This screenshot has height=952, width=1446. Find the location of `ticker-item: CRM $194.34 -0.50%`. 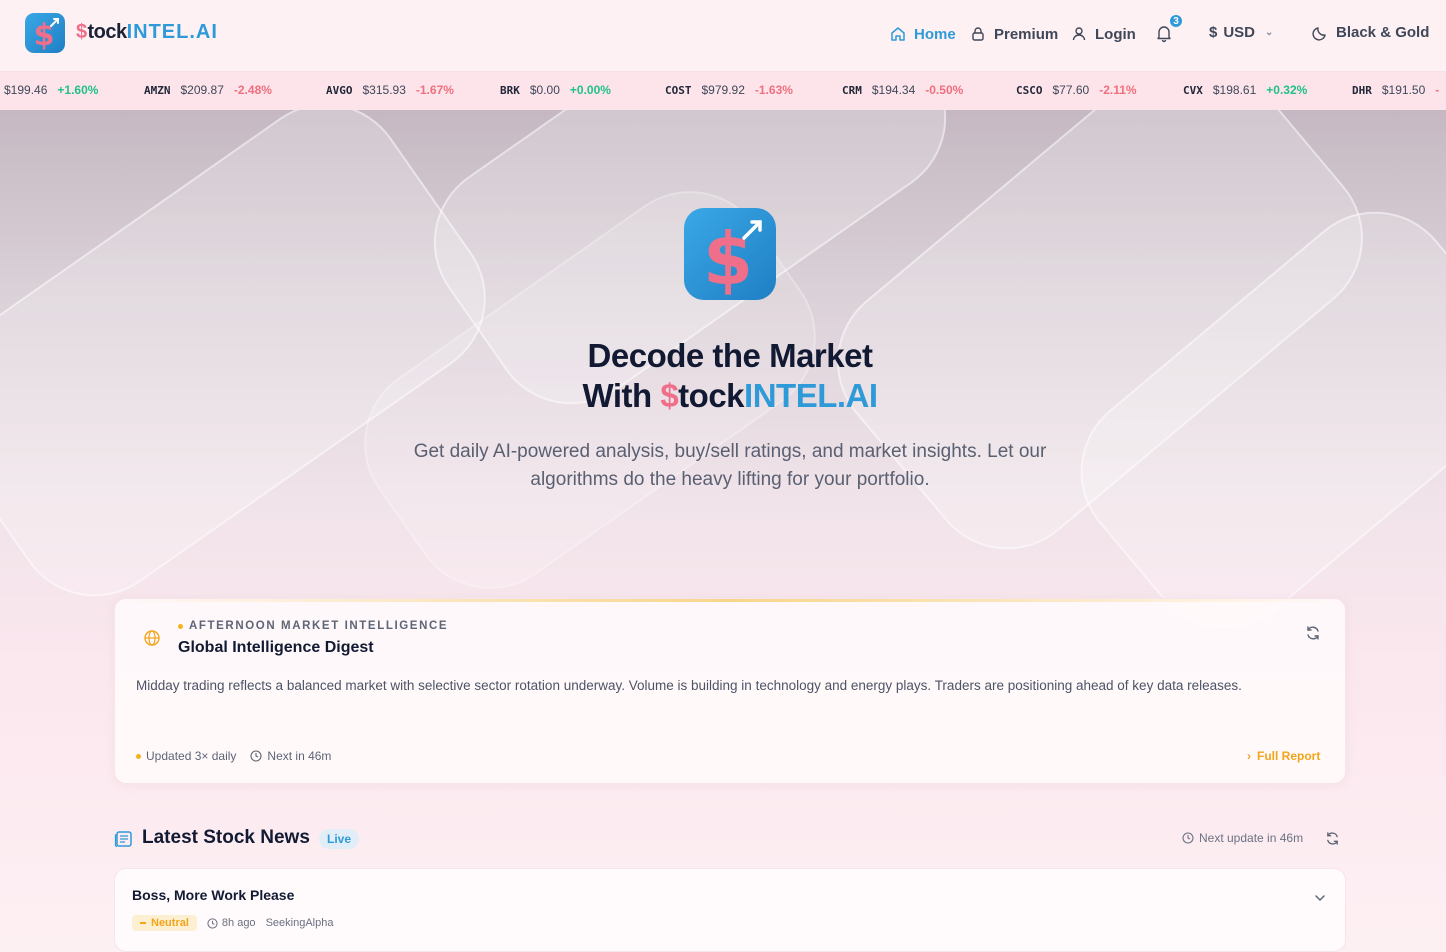

ticker-item: CRM $194.34 -0.50% is located at coordinates (902, 90).